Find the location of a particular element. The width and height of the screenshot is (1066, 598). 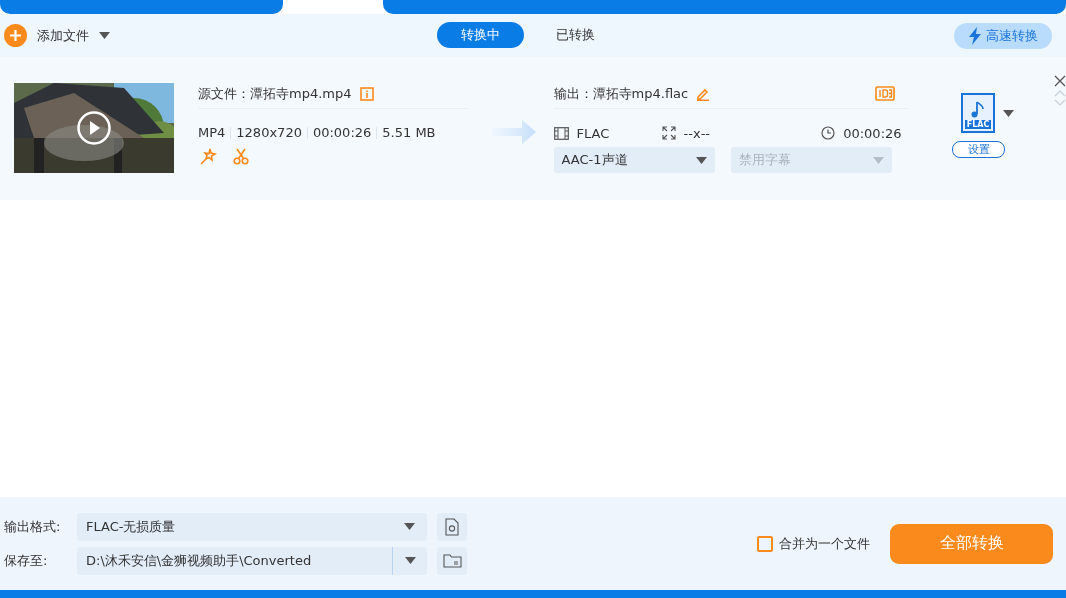

audio-file-icon: FLAC is located at coordinates (978, 113).